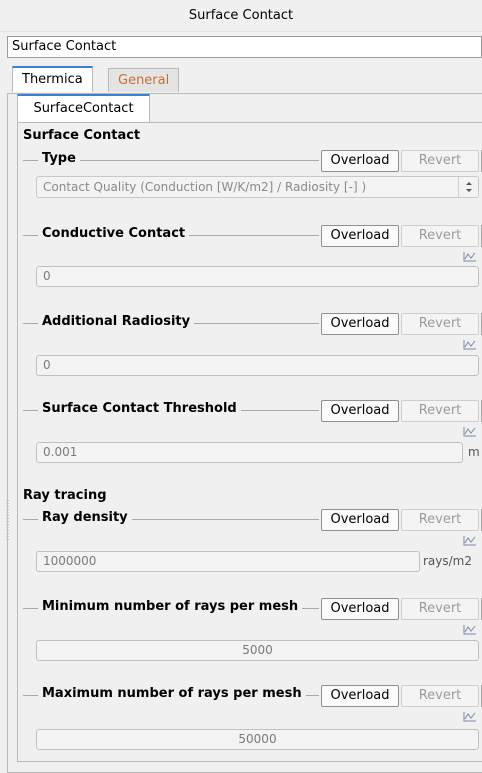 The height and width of the screenshot is (773, 482). What do you see at coordinates (85, 517) in the screenshot?
I see `ray-density-label: Ray density` at bounding box center [85, 517].